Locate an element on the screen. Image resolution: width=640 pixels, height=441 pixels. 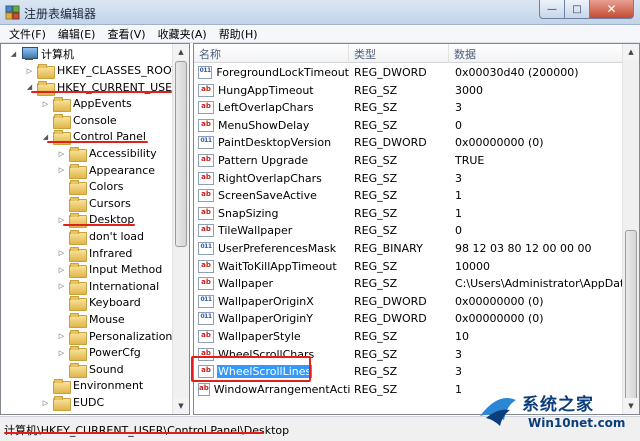
tree-item-accessibility: ▷ Accessibility is located at coordinates (107, 153).